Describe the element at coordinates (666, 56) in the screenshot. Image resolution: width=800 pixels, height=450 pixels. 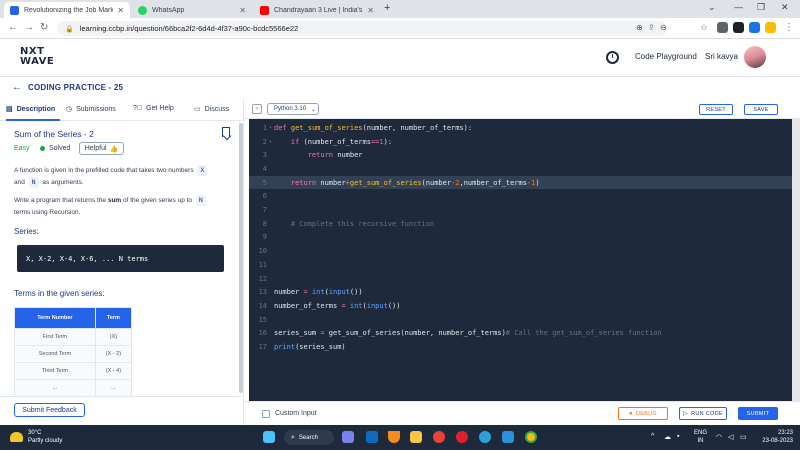
I see `code-playground-link: Code Playground` at that location.